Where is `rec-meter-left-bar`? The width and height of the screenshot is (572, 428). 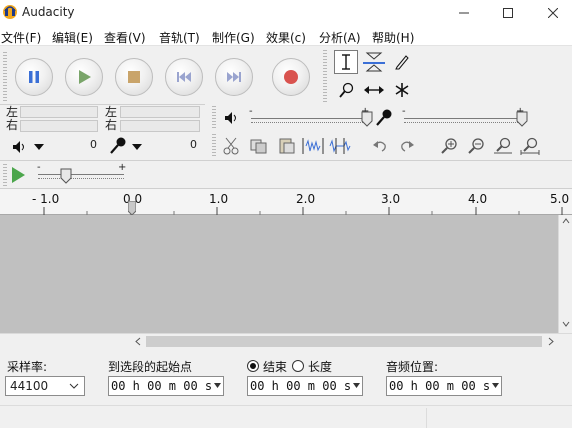
rec-meter-left-bar is located at coordinates (160, 112).